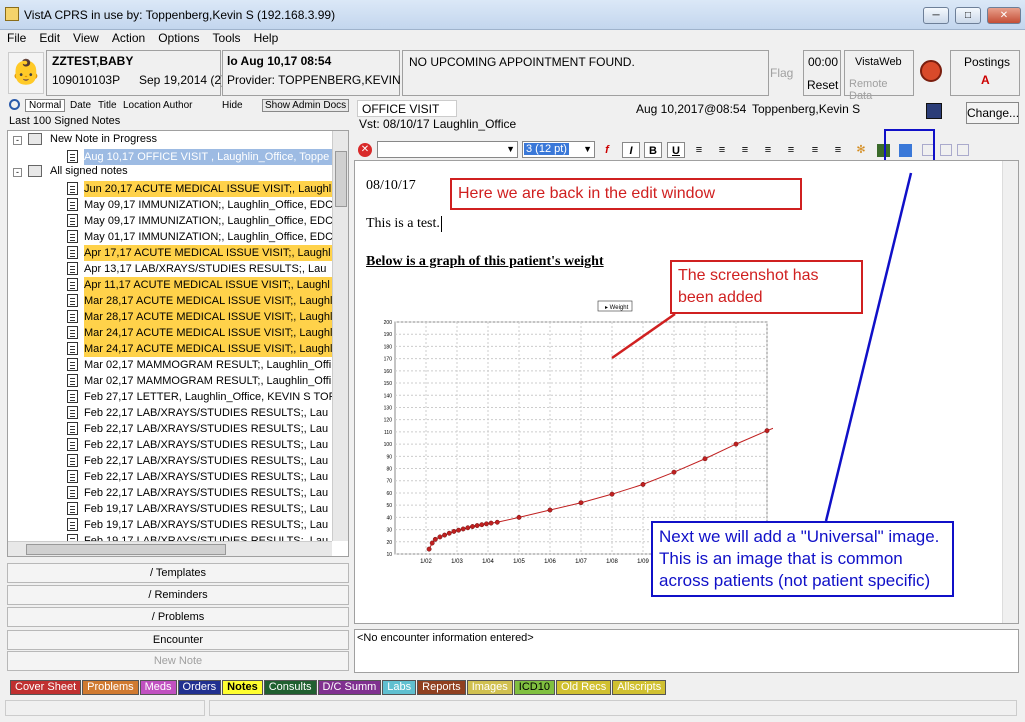 The width and height of the screenshot is (1025, 722). I want to click on new-note-button: New Note, so click(178, 661).